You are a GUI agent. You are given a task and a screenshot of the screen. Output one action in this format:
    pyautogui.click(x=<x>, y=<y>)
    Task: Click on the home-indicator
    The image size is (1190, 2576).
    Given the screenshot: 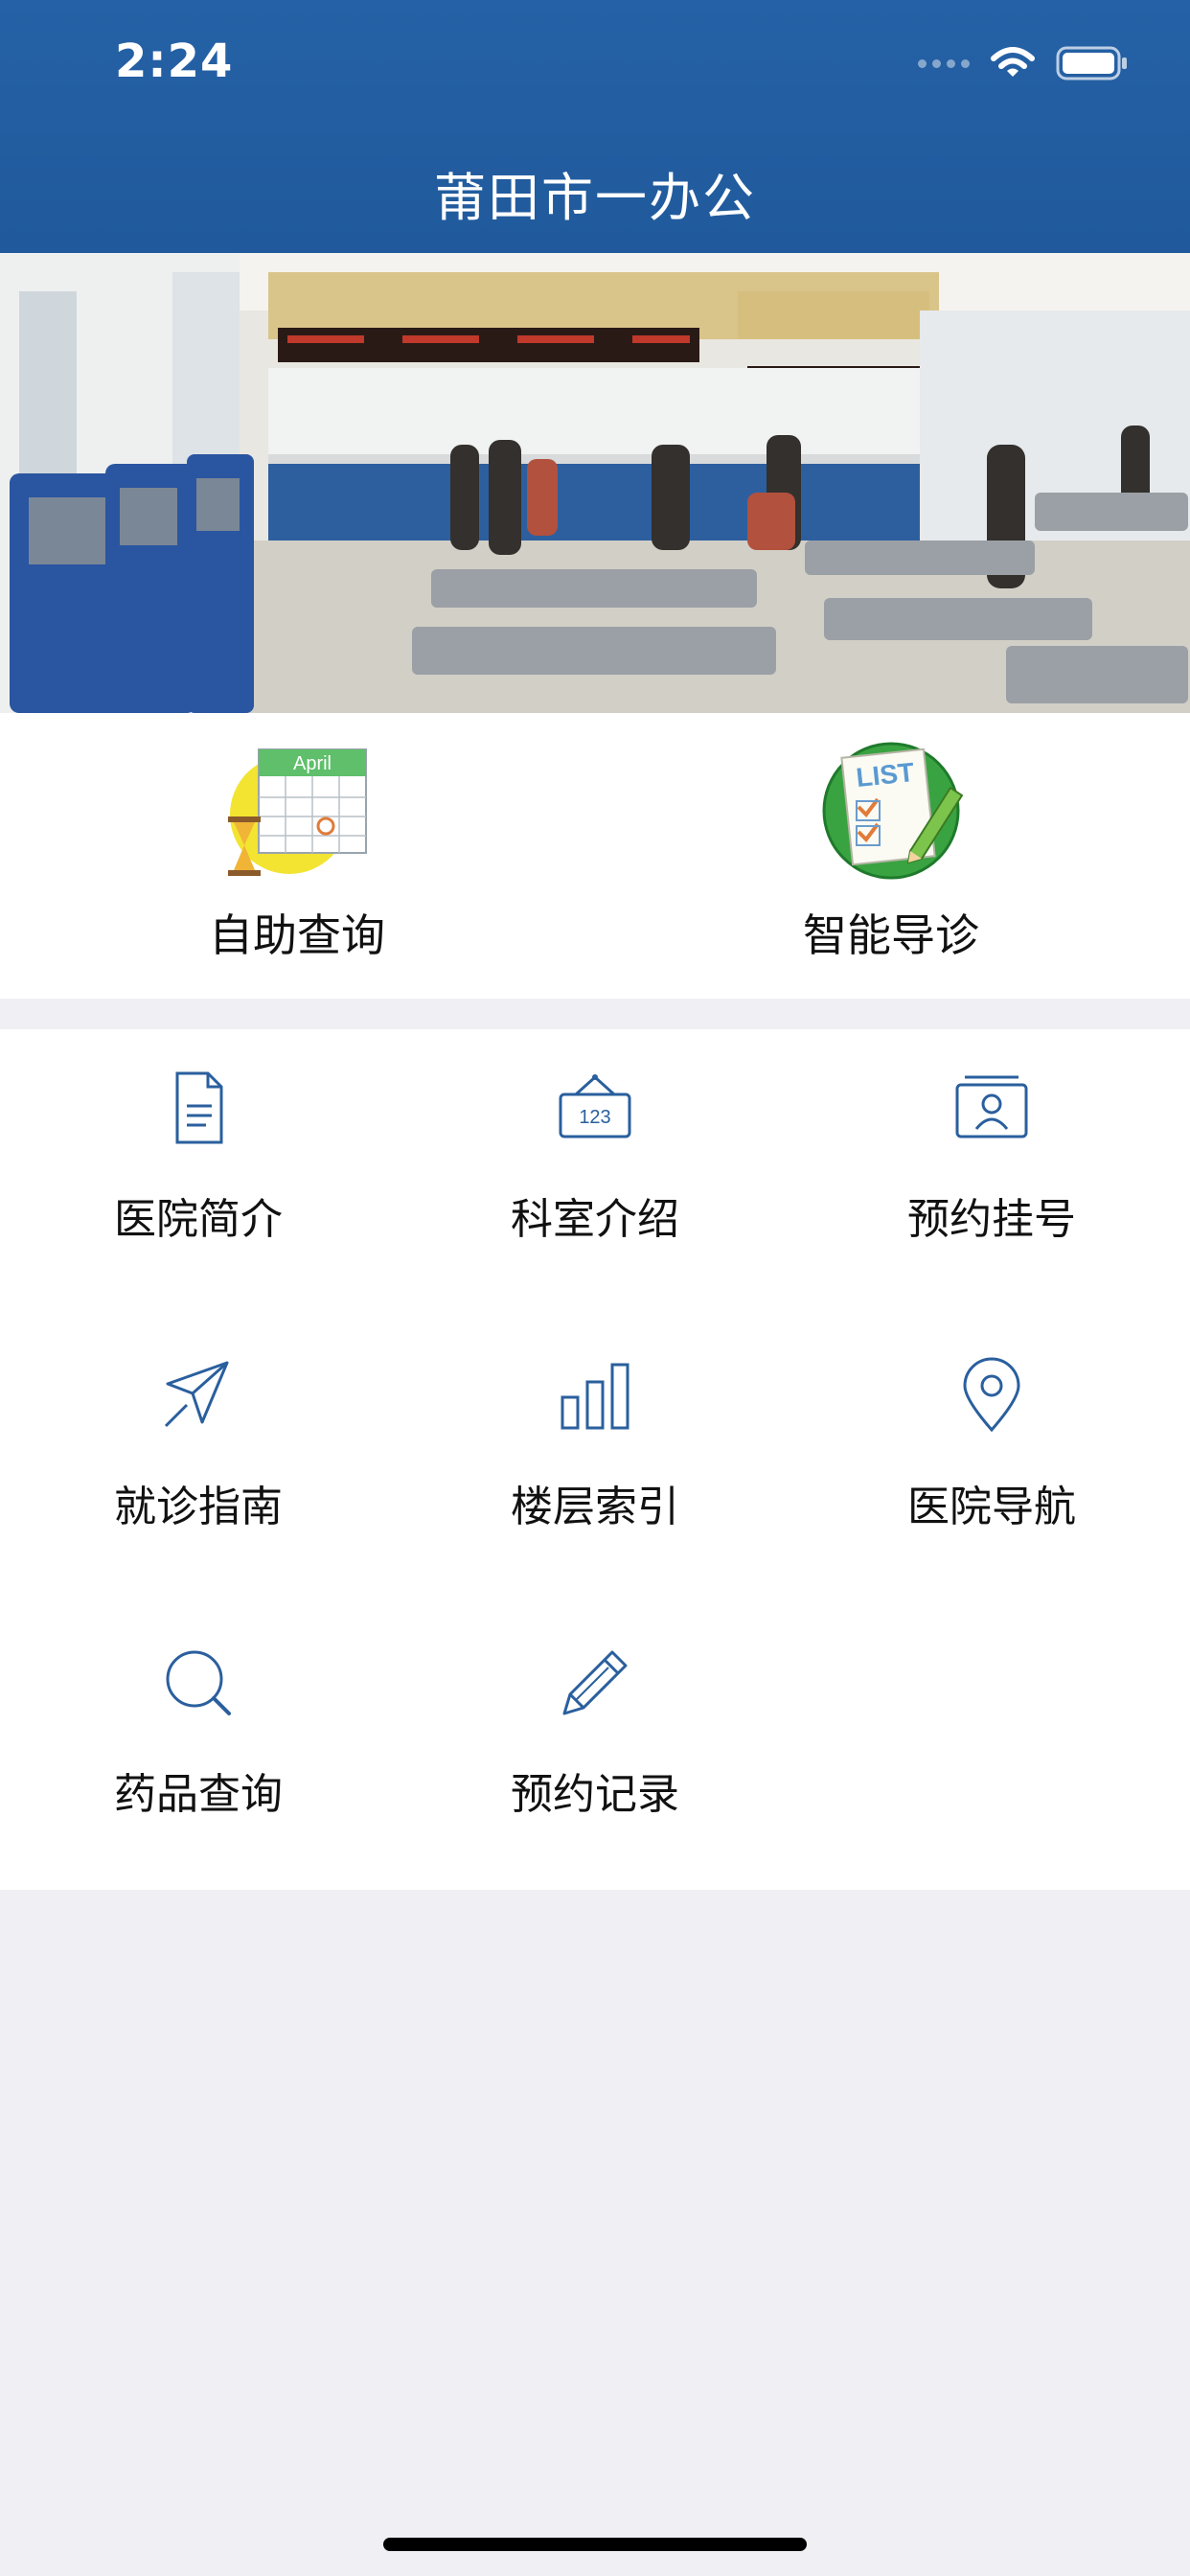 What is the action you would take?
    pyautogui.click(x=595, y=2544)
    